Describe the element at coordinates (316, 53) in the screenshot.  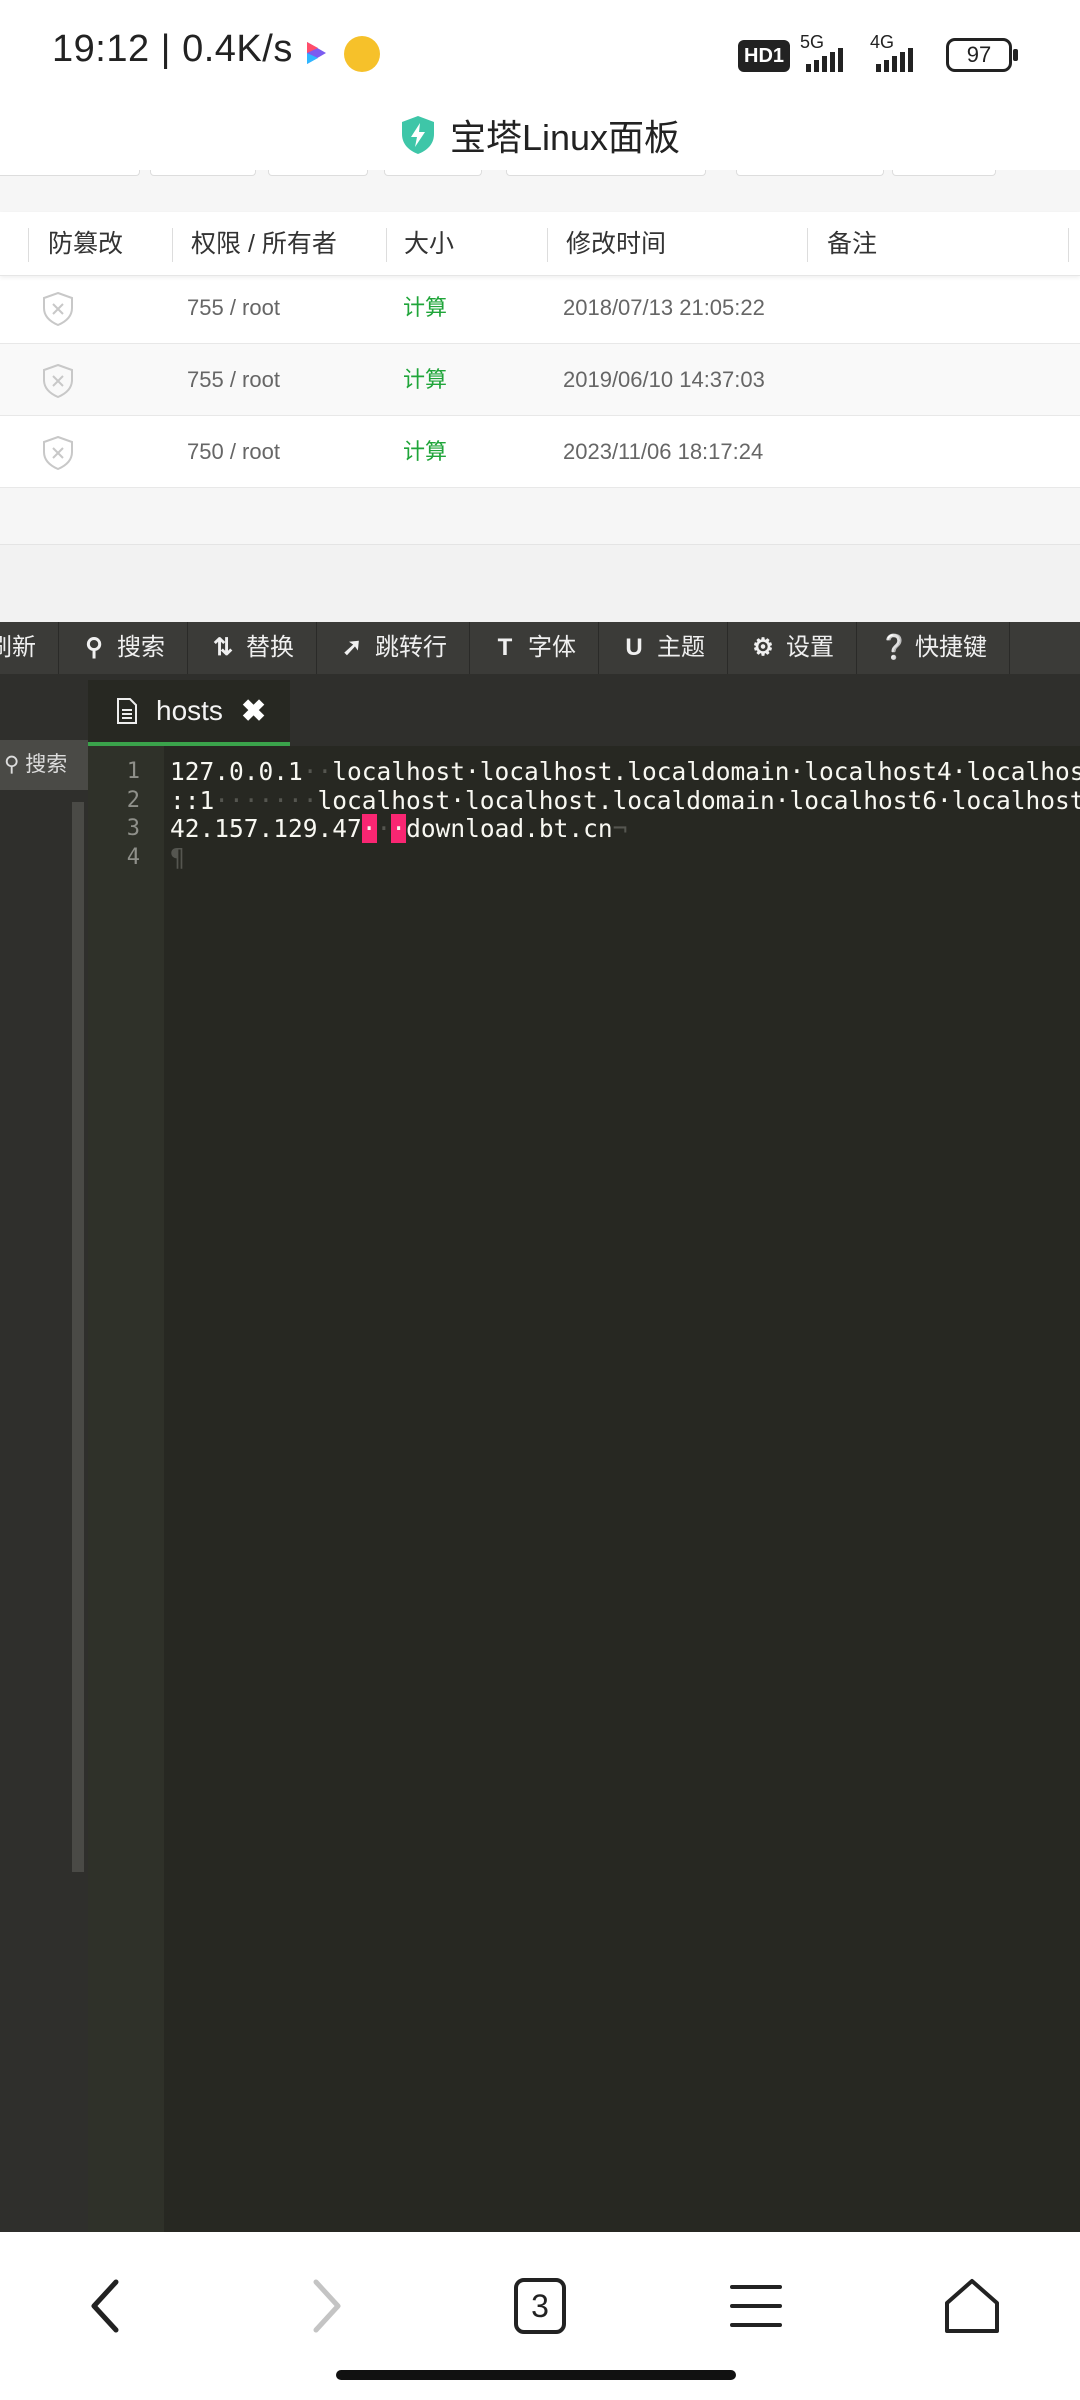
I see `video-app-icon` at that location.